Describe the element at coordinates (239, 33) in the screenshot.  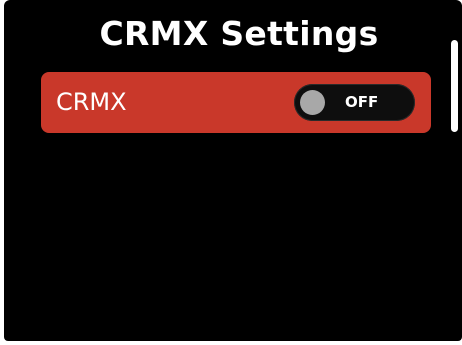
I see `page-title: CRMX Settings` at that location.